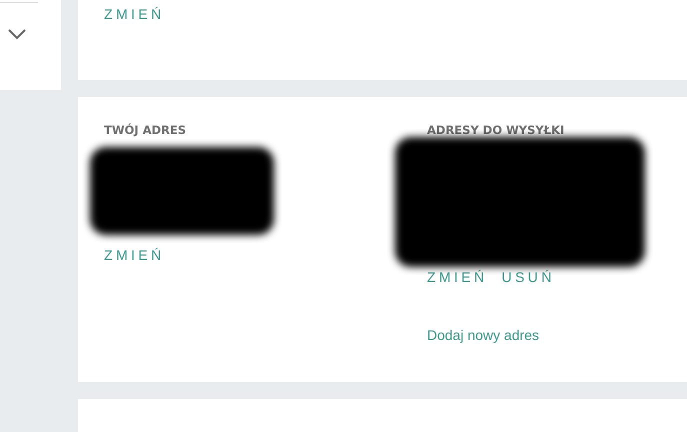 This screenshot has height=432, width=687. What do you see at coordinates (17, 34) in the screenshot?
I see `chevron-down-icon` at bounding box center [17, 34].